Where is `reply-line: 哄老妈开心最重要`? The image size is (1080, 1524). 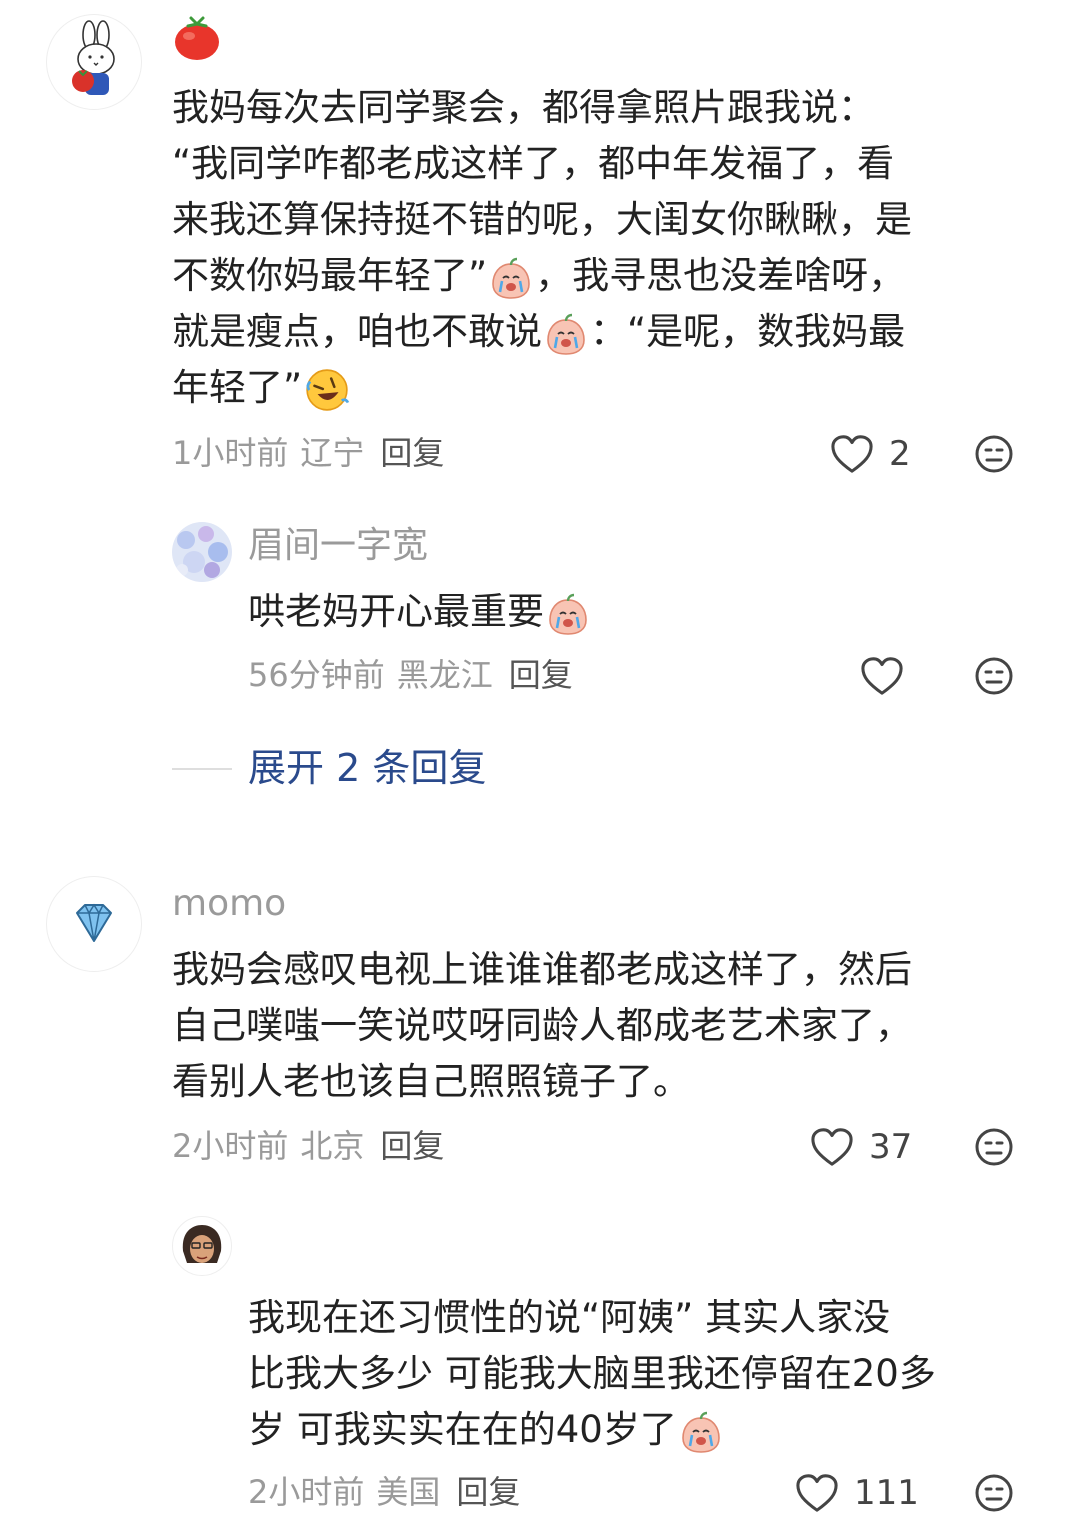
reply-line: 哄老妈开心最重要 is located at coordinates (648, 612).